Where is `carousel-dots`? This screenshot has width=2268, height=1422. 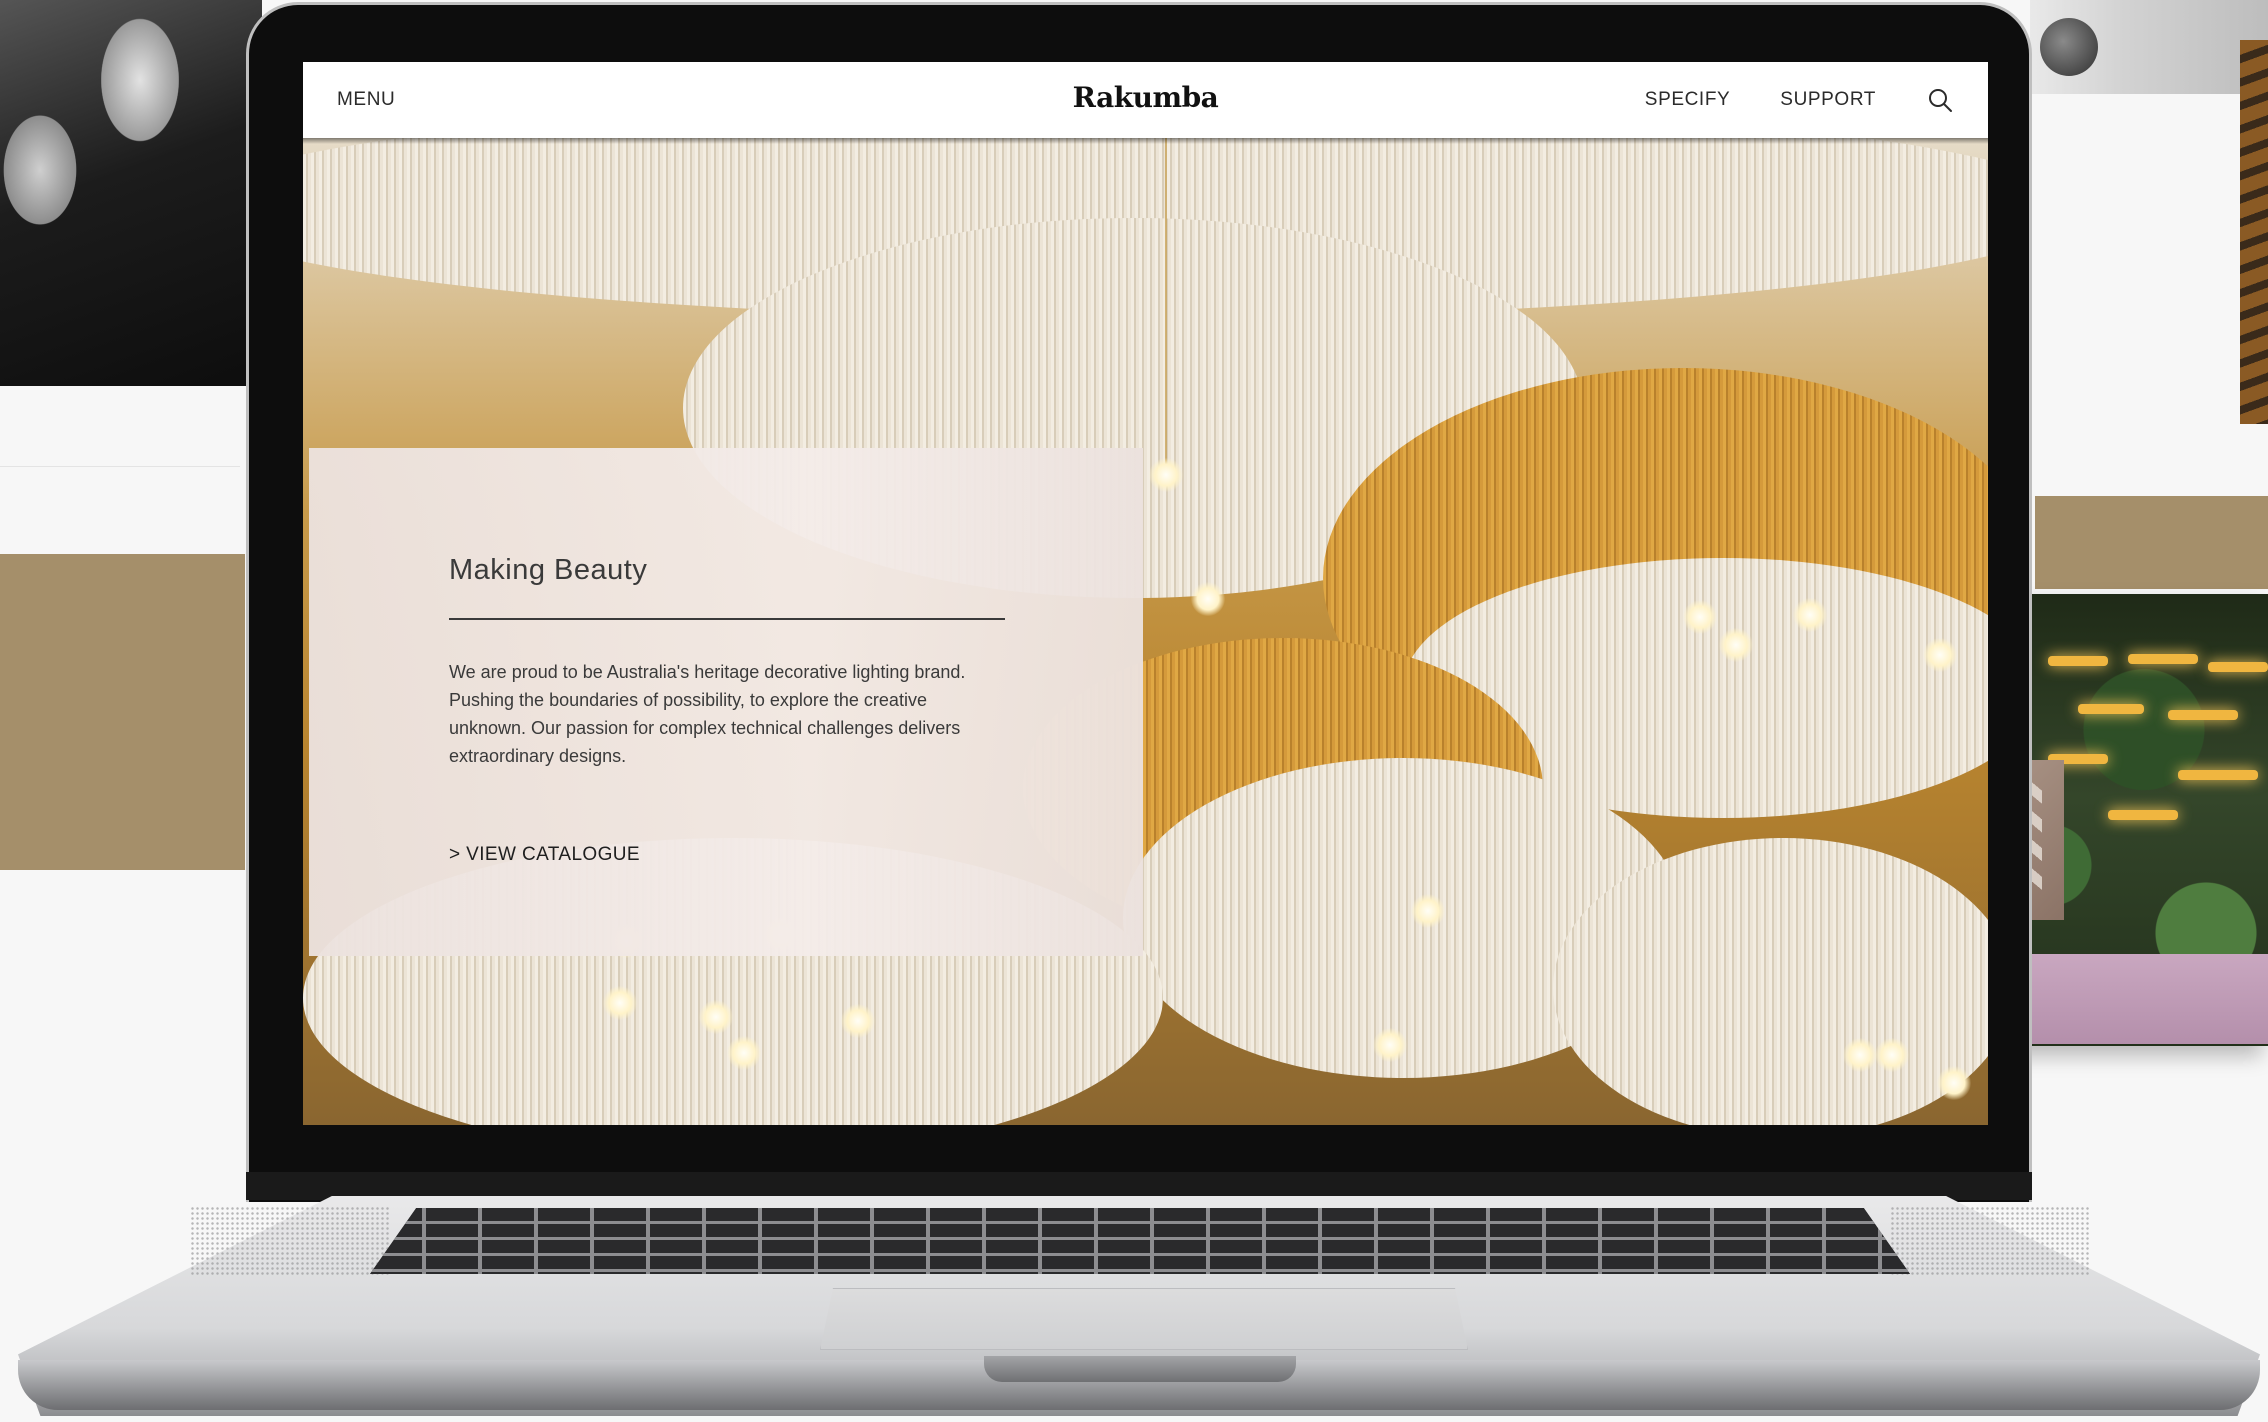
carousel-dots is located at coordinates (2173, 1043).